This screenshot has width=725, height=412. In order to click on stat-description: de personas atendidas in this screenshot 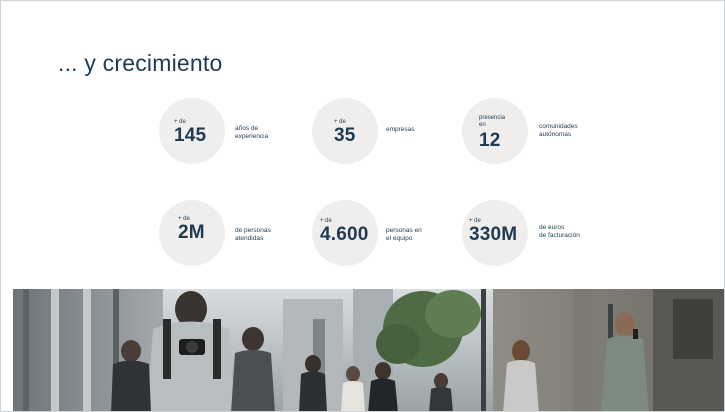, I will do `click(253, 234)`.